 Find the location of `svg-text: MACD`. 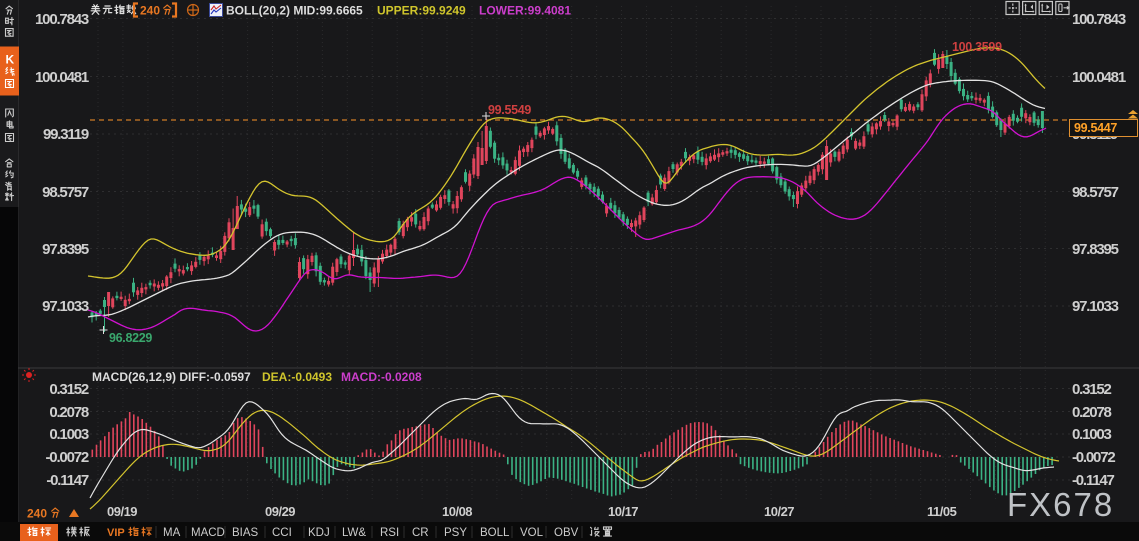

svg-text: MACD is located at coordinates (208, 533).